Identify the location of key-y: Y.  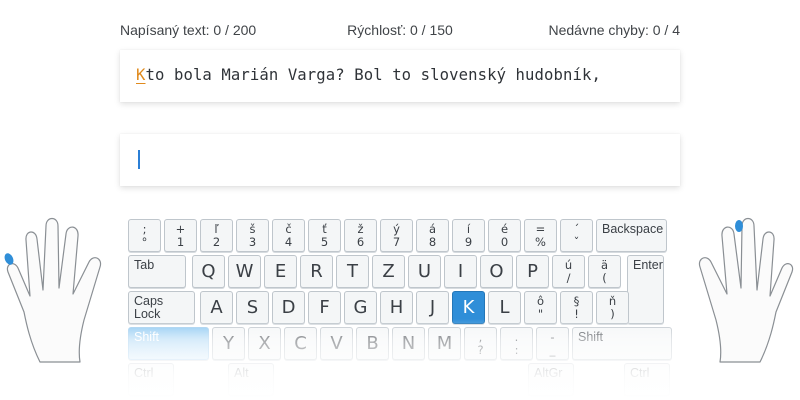
(228, 343).